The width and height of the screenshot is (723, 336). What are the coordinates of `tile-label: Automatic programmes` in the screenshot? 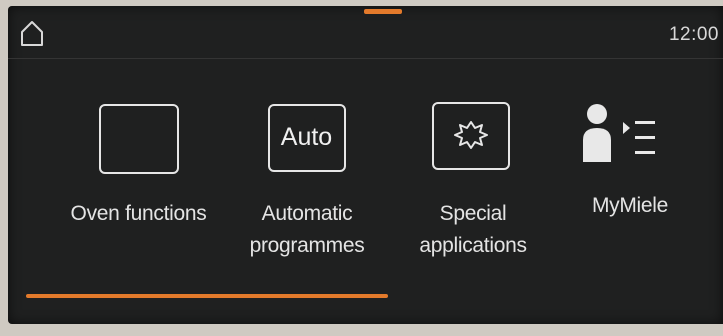 It's located at (307, 229).